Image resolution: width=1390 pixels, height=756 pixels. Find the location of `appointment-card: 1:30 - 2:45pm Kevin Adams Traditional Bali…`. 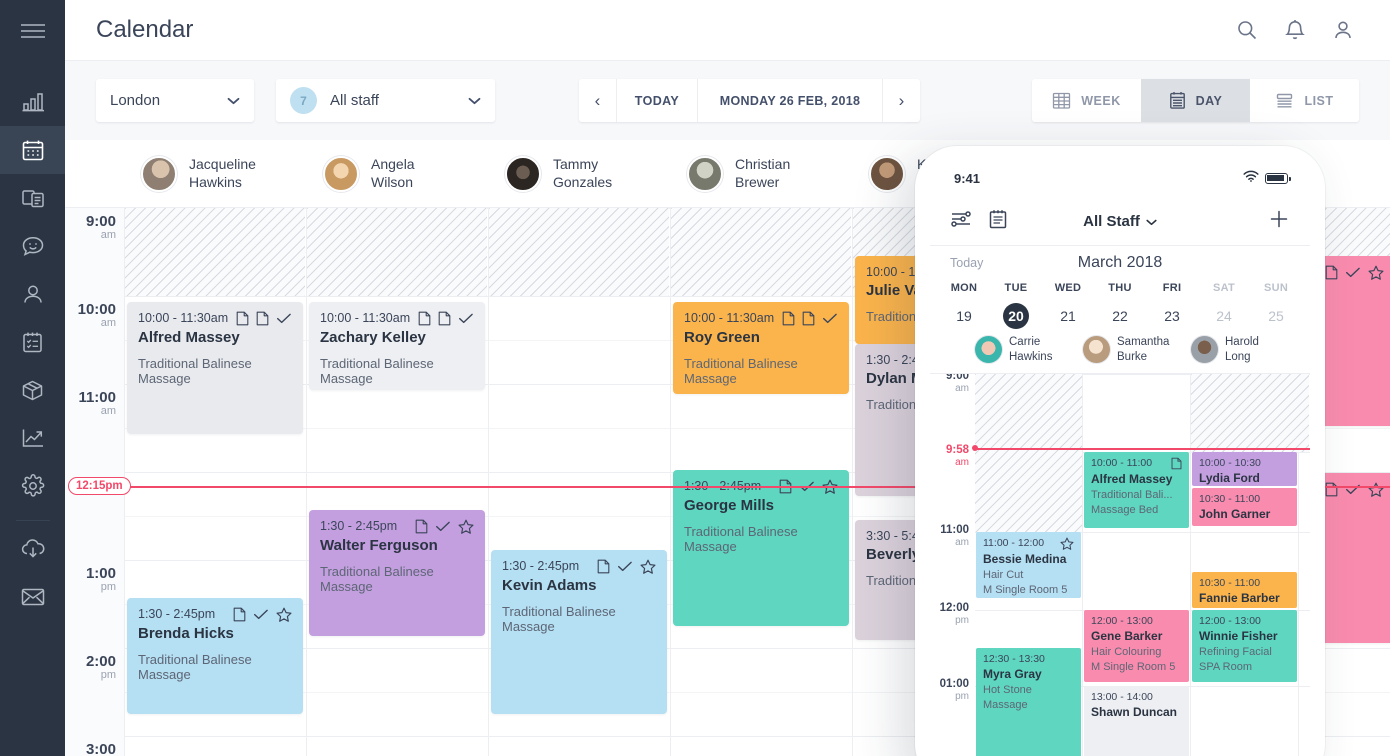

appointment-card: 1:30 - 2:45pm Kevin Adams Traditional Bali… is located at coordinates (579, 632).